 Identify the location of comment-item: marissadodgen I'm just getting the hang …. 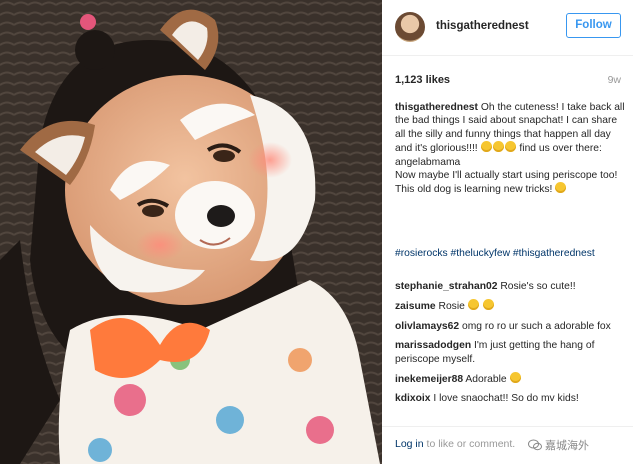
(510, 352).